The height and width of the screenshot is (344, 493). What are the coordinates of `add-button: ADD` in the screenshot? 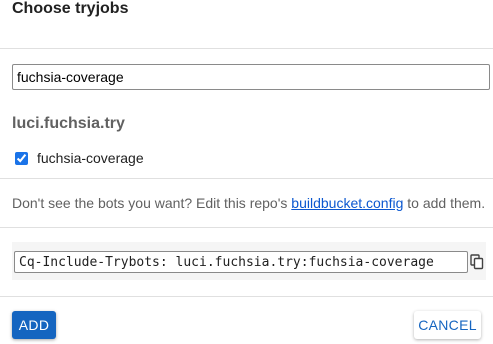 It's located at (34, 325).